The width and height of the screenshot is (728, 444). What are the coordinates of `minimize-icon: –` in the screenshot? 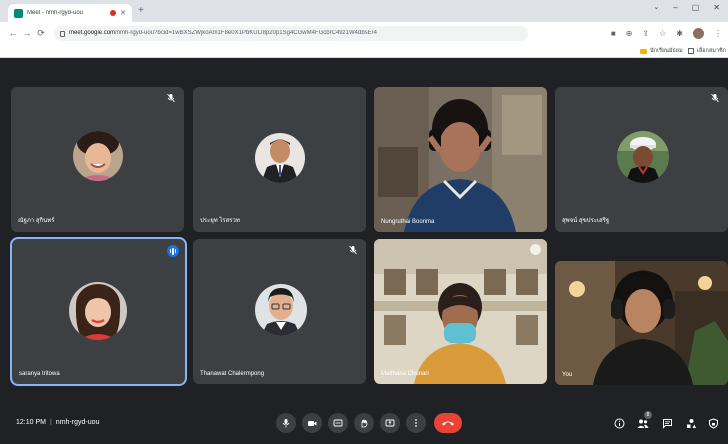 It's located at (675, 7).